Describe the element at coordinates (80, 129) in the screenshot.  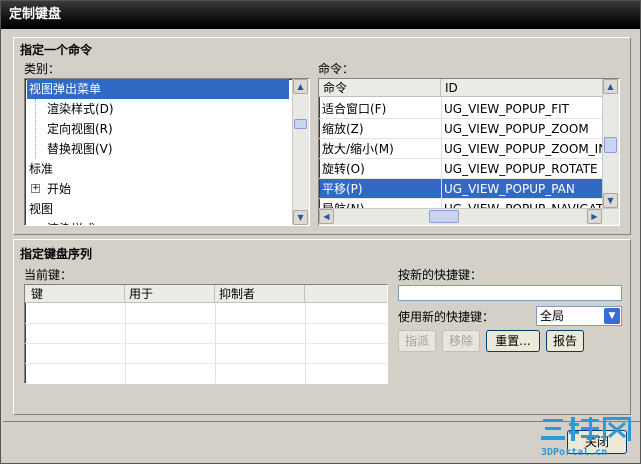
I see `category-item-label: 定向视图(R)` at that location.